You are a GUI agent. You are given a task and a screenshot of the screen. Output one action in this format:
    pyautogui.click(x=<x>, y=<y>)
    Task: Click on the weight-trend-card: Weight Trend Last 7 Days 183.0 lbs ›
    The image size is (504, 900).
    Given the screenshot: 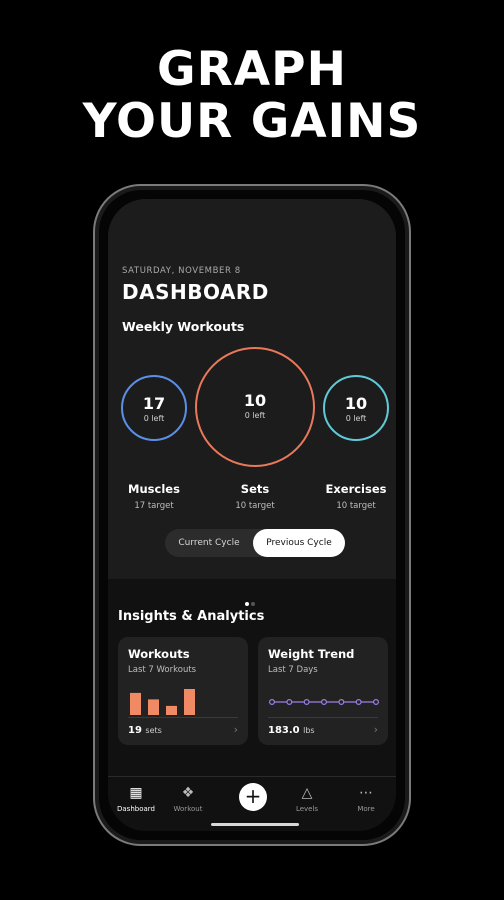 What is the action you would take?
    pyautogui.click(x=323, y=691)
    